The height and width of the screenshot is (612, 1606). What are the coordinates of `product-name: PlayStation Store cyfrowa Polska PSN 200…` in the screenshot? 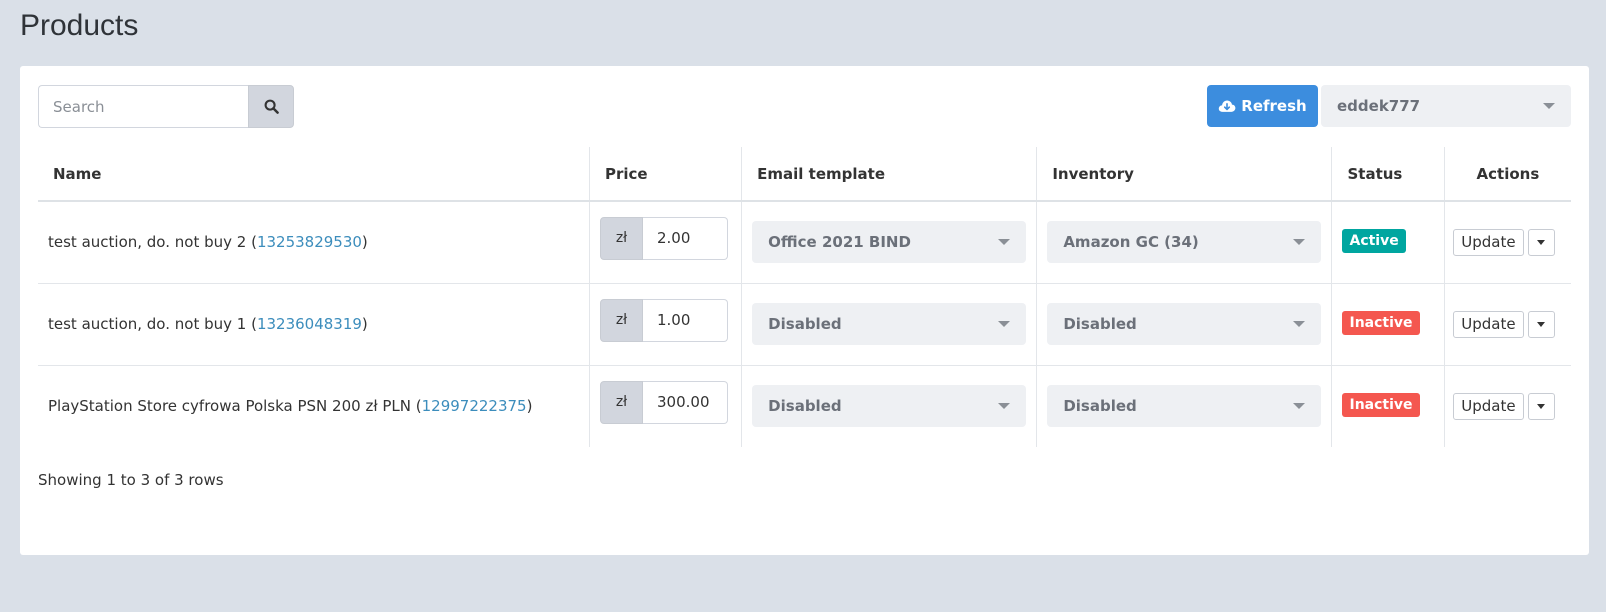 It's located at (229, 406).